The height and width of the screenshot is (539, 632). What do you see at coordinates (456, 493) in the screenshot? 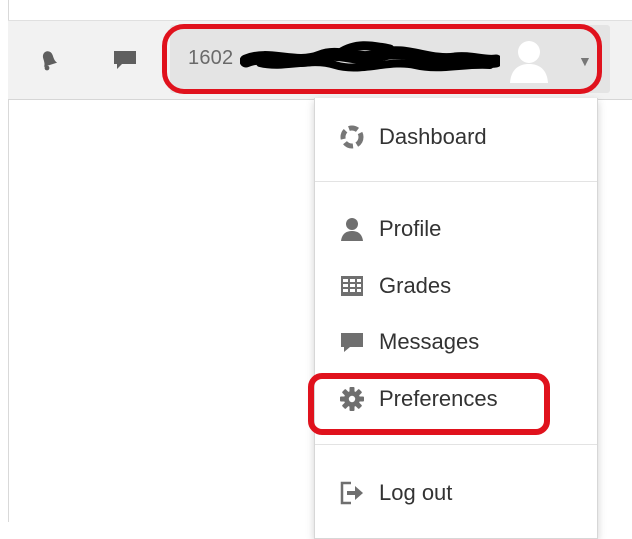
I see `menu-item-logout: Log out` at bounding box center [456, 493].